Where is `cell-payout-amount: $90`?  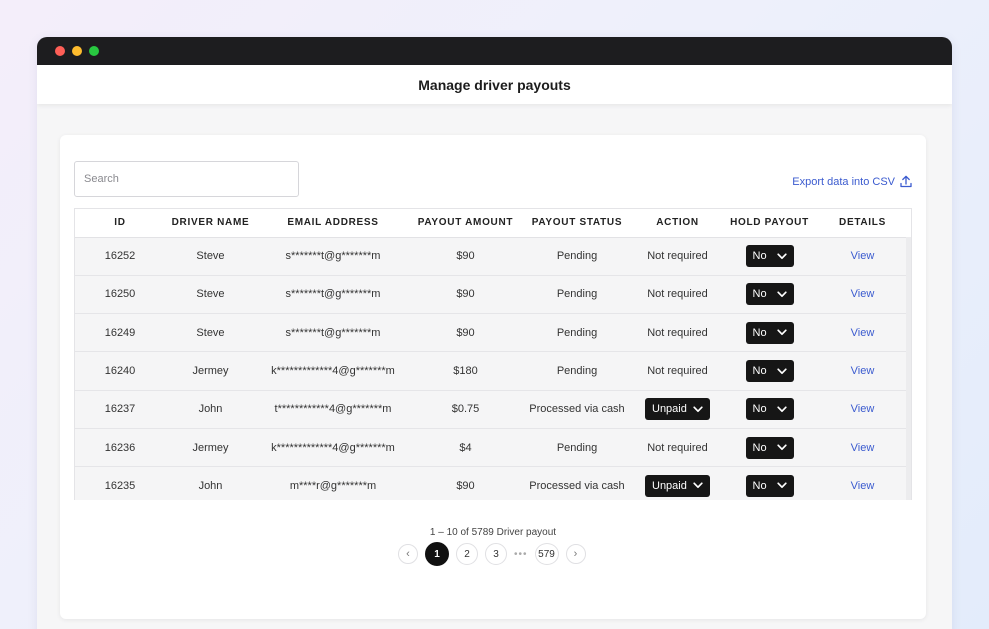 cell-payout-amount: $90 is located at coordinates (465, 483).